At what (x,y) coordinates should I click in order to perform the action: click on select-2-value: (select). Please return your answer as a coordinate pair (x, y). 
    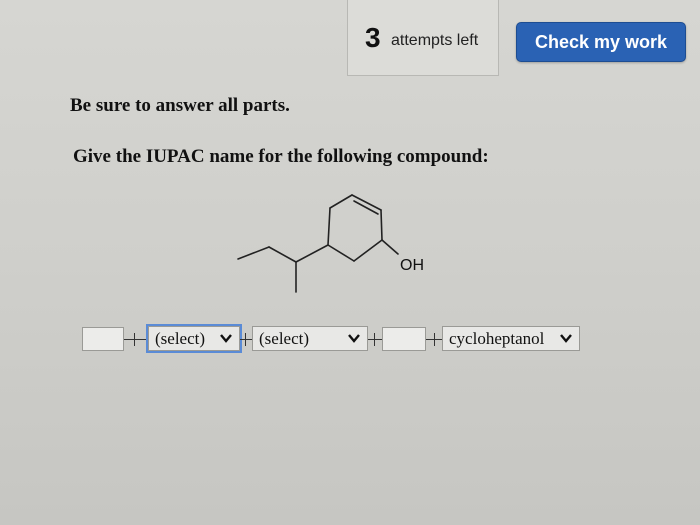
    Looking at the image, I should click on (284, 338).